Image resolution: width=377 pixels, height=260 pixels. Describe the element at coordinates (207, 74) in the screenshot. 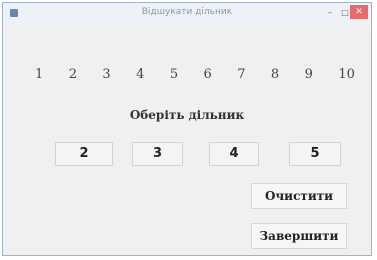

I see `number-6: 6` at that location.